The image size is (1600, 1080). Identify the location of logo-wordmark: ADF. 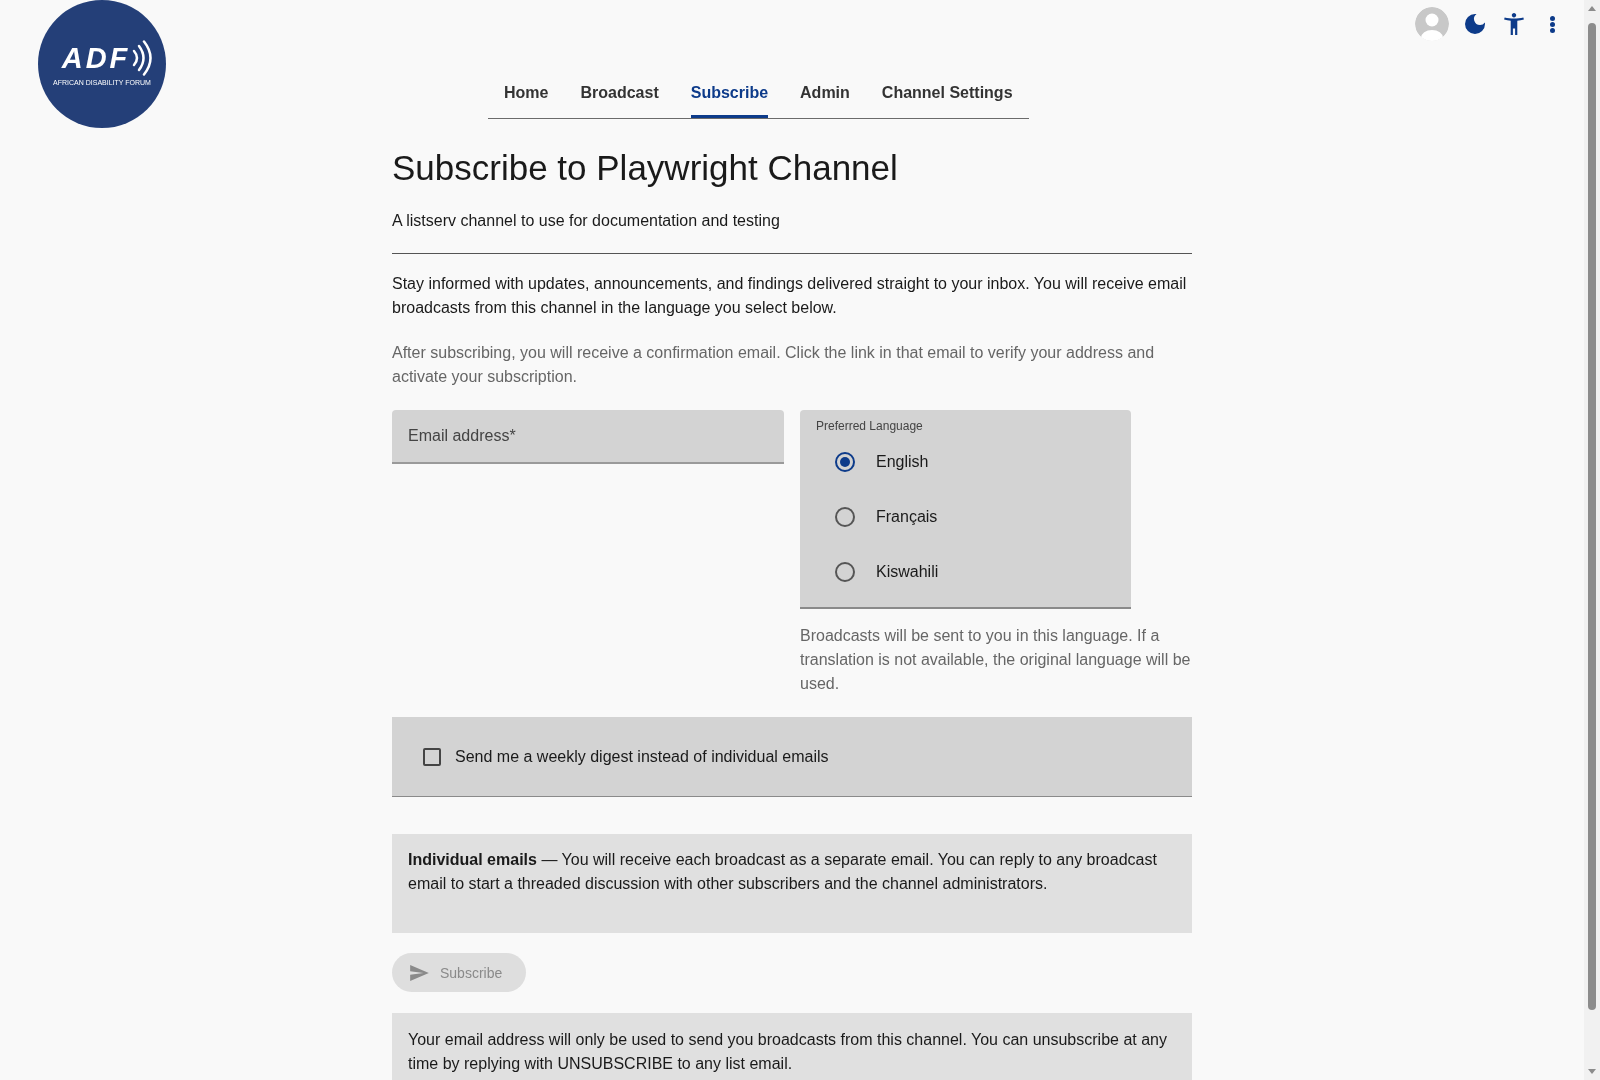
(96, 58).